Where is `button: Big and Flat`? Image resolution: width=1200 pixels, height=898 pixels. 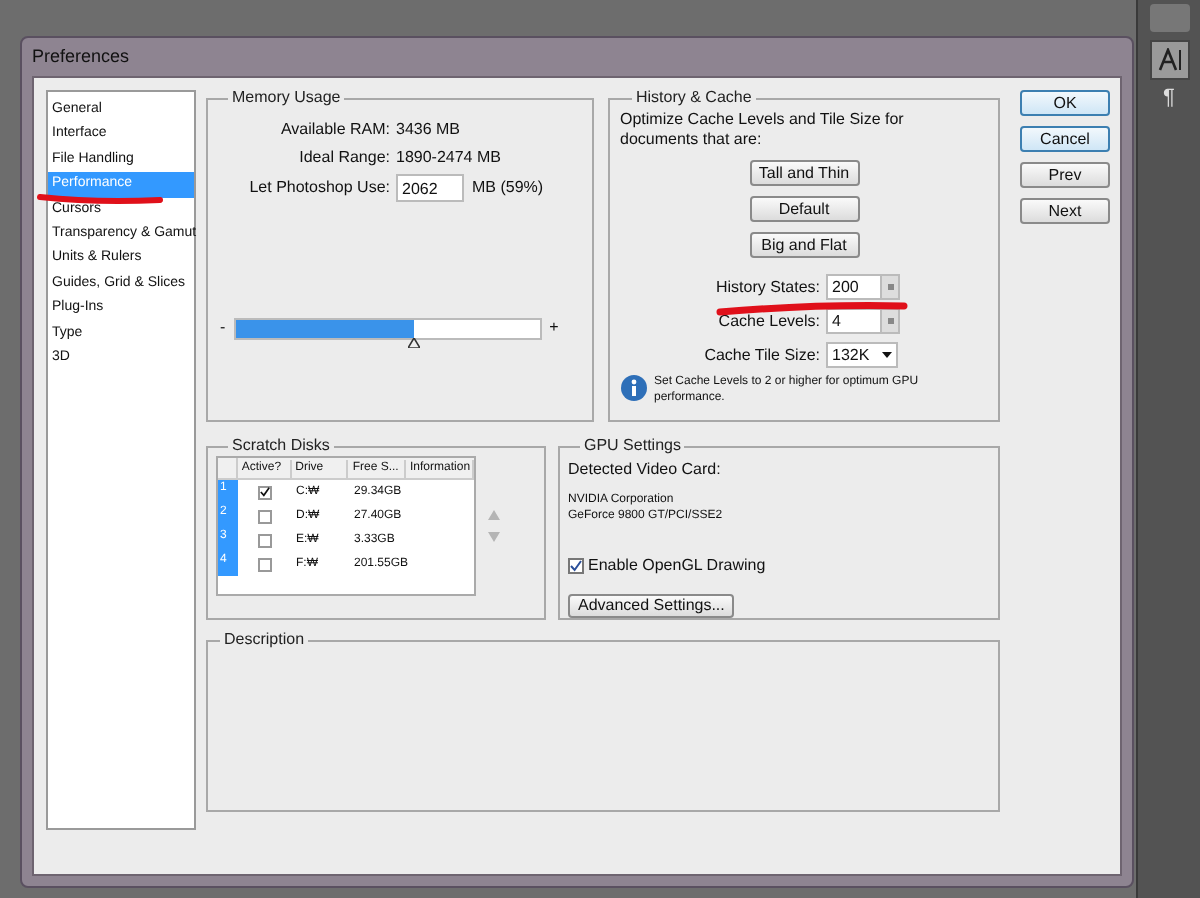 button: Big and Flat is located at coordinates (804, 245).